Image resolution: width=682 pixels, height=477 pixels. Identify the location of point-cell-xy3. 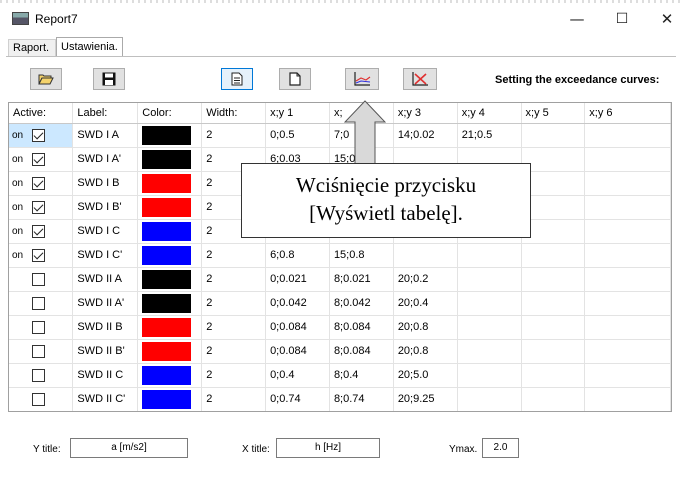
(425, 255).